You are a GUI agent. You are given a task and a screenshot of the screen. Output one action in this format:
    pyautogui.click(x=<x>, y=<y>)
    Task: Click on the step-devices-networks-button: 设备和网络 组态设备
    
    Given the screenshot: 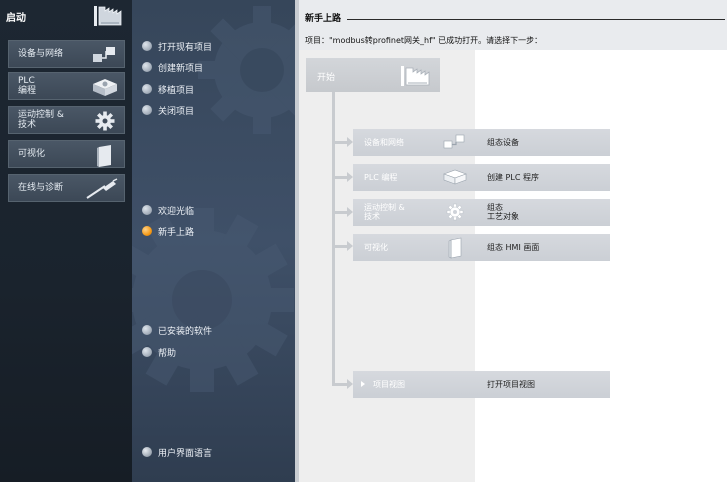 What is the action you would take?
    pyautogui.click(x=481, y=142)
    